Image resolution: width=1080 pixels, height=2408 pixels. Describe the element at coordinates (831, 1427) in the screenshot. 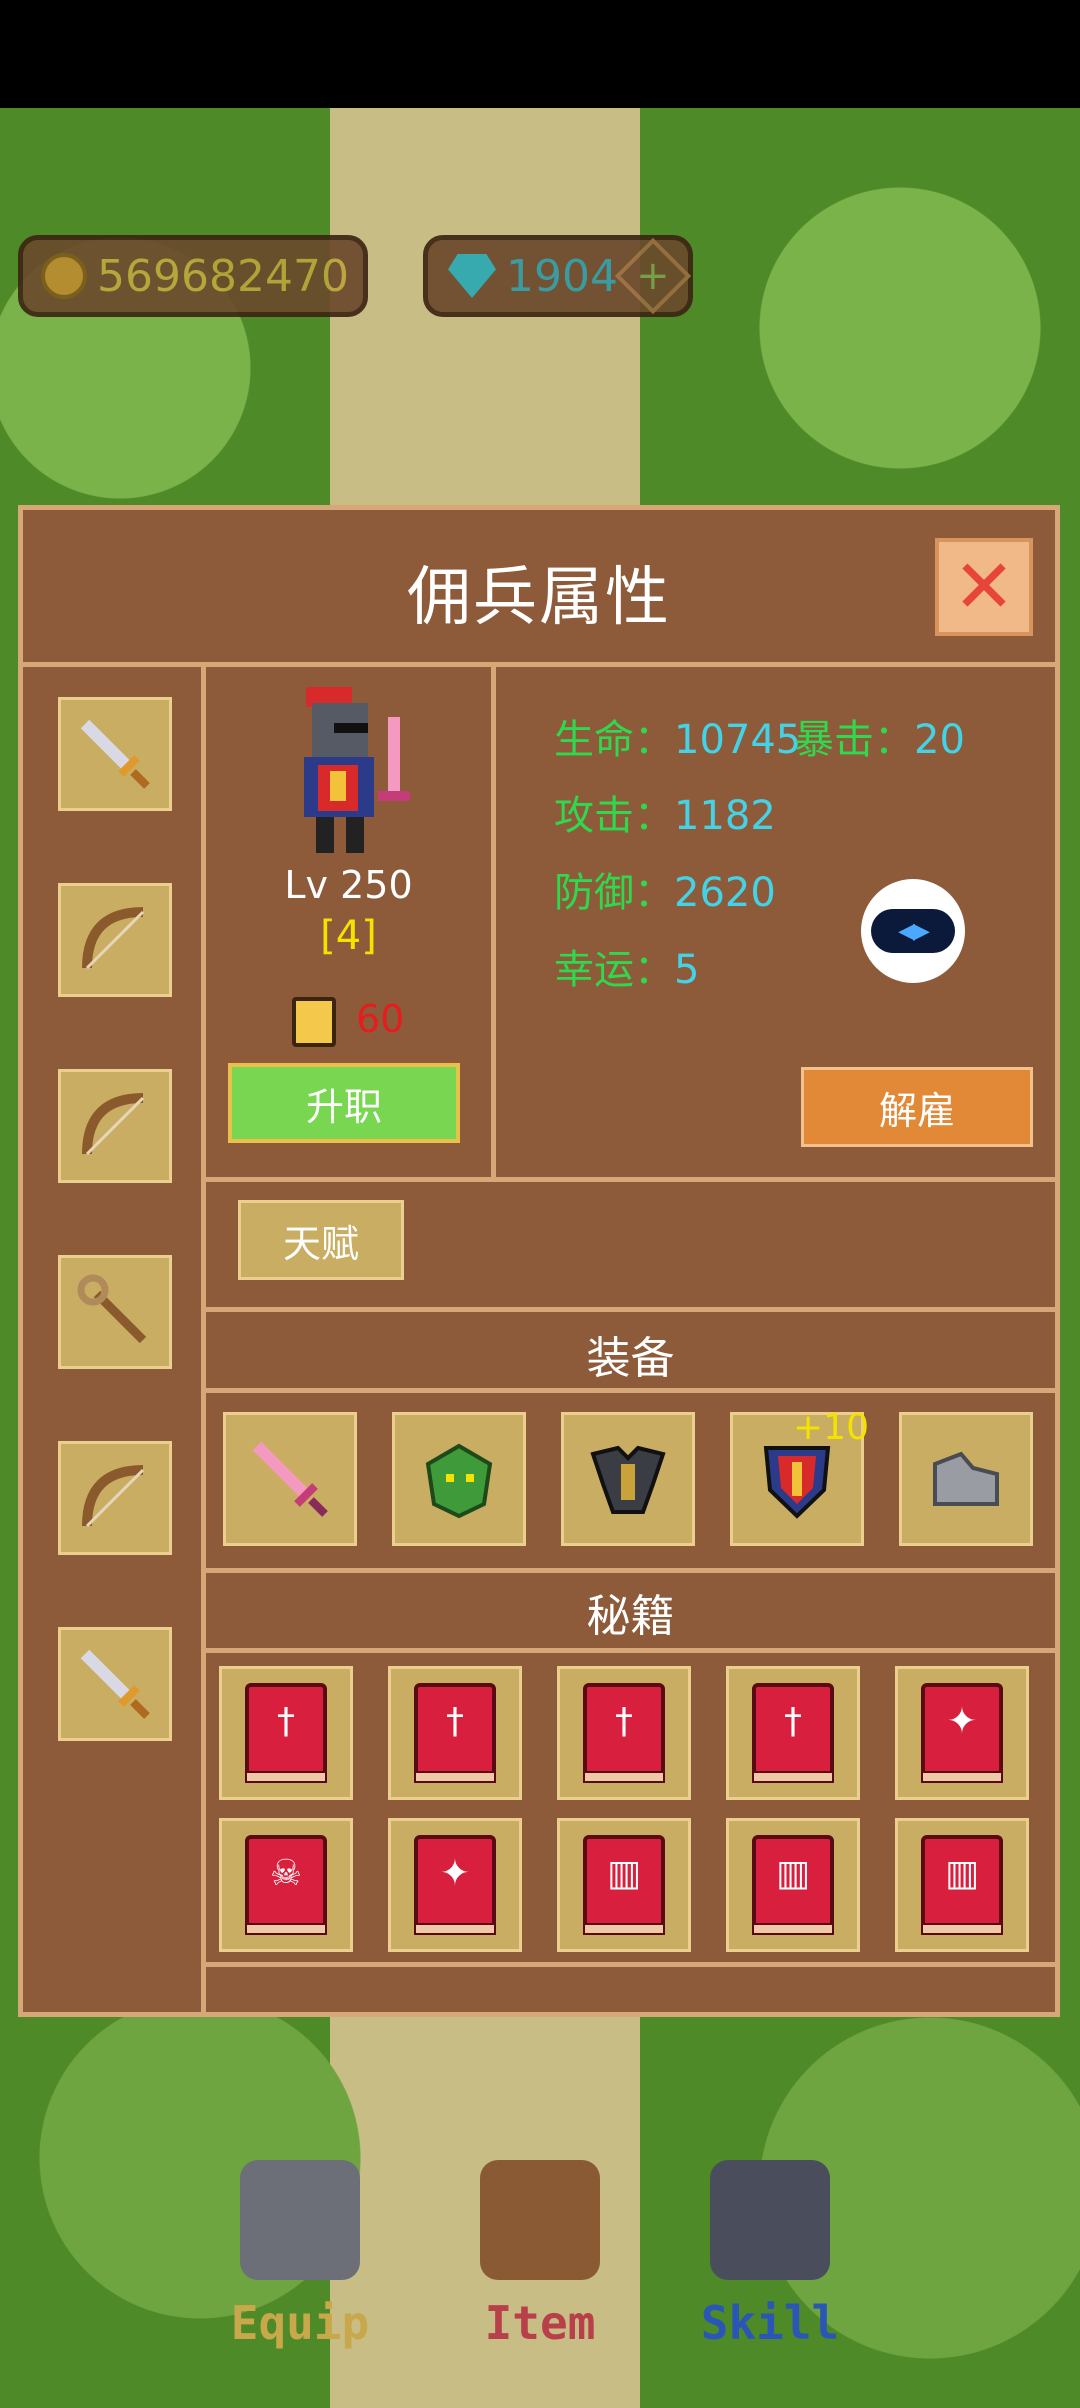

I see `enhance-level: +10` at that location.